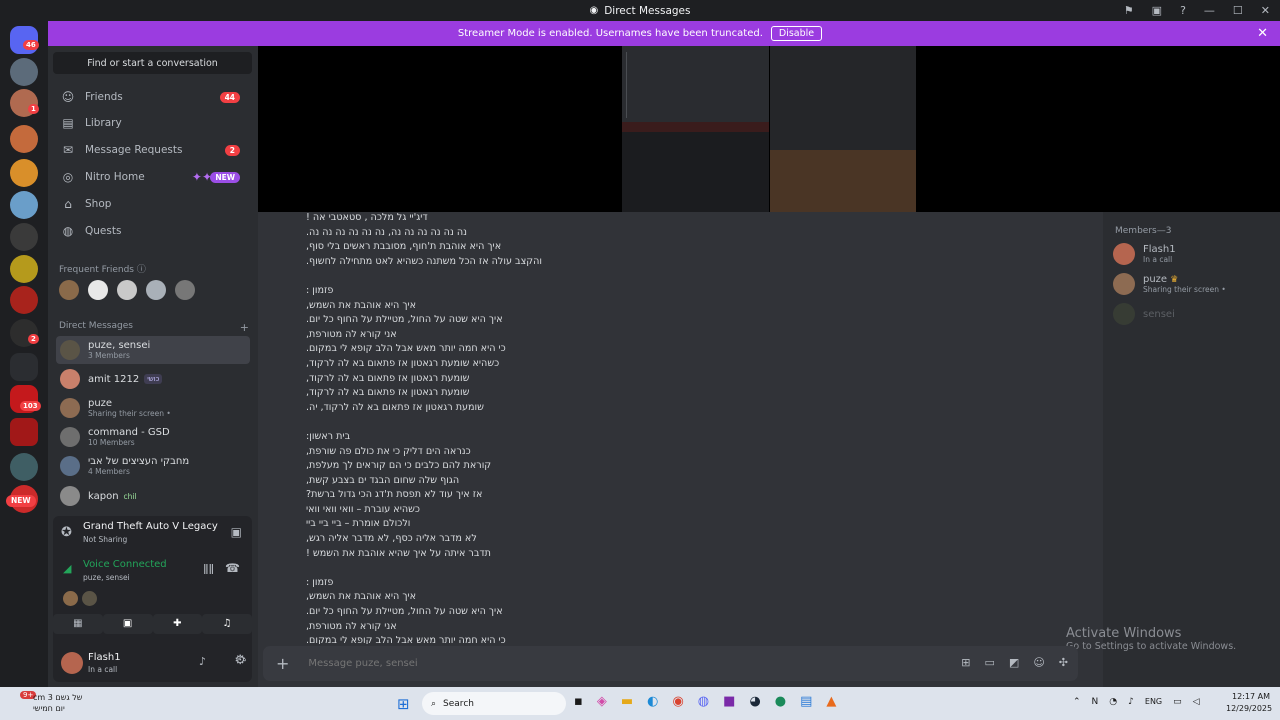 This screenshot has height=720, width=1280. What do you see at coordinates (729, 701) in the screenshot?
I see `nzxt-icon: ■` at bounding box center [729, 701].